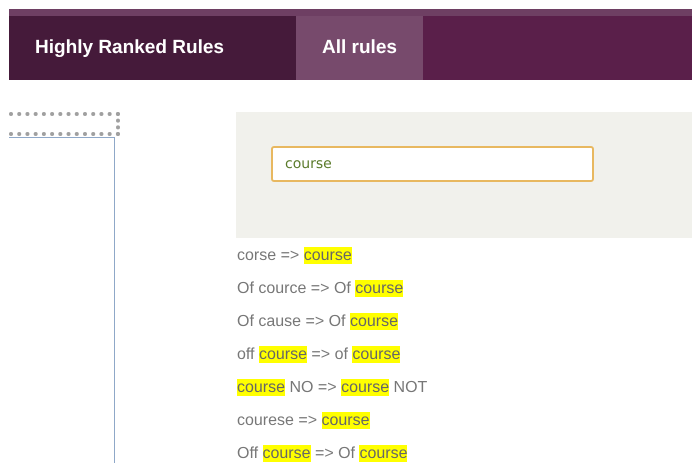  What do you see at coordinates (432, 164) in the screenshot?
I see `search-field: course` at bounding box center [432, 164].